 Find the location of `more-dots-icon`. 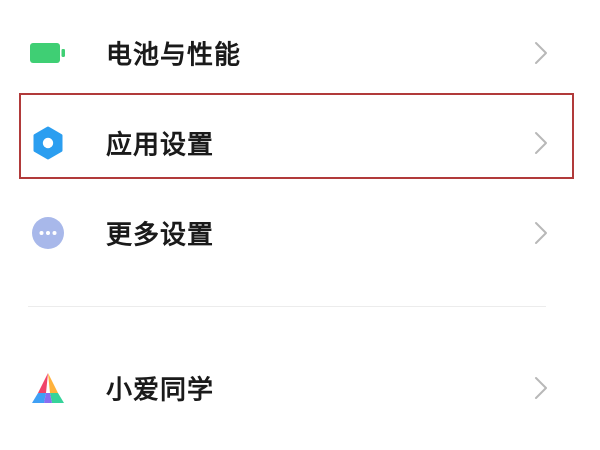

more-dots-icon is located at coordinates (48, 233).